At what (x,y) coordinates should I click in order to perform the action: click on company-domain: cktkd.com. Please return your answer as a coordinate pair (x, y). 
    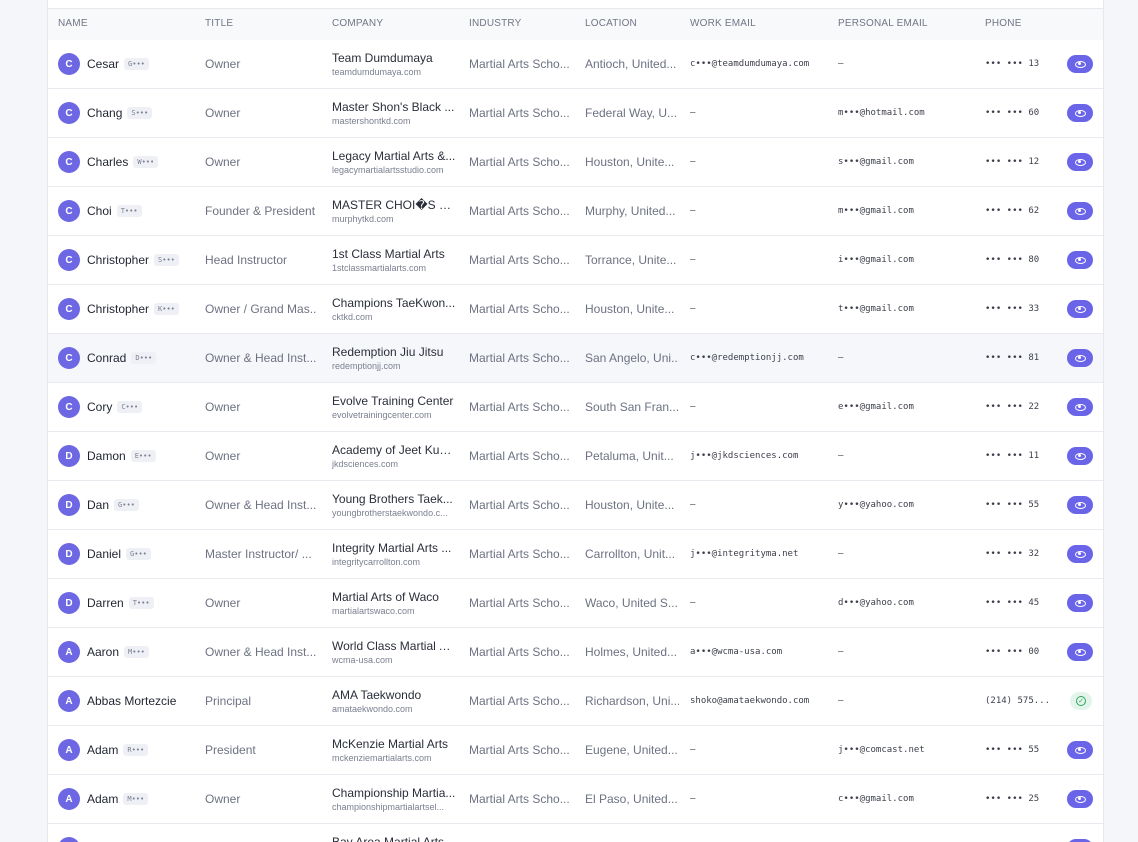
    Looking at the image, I should click on (394, 317).